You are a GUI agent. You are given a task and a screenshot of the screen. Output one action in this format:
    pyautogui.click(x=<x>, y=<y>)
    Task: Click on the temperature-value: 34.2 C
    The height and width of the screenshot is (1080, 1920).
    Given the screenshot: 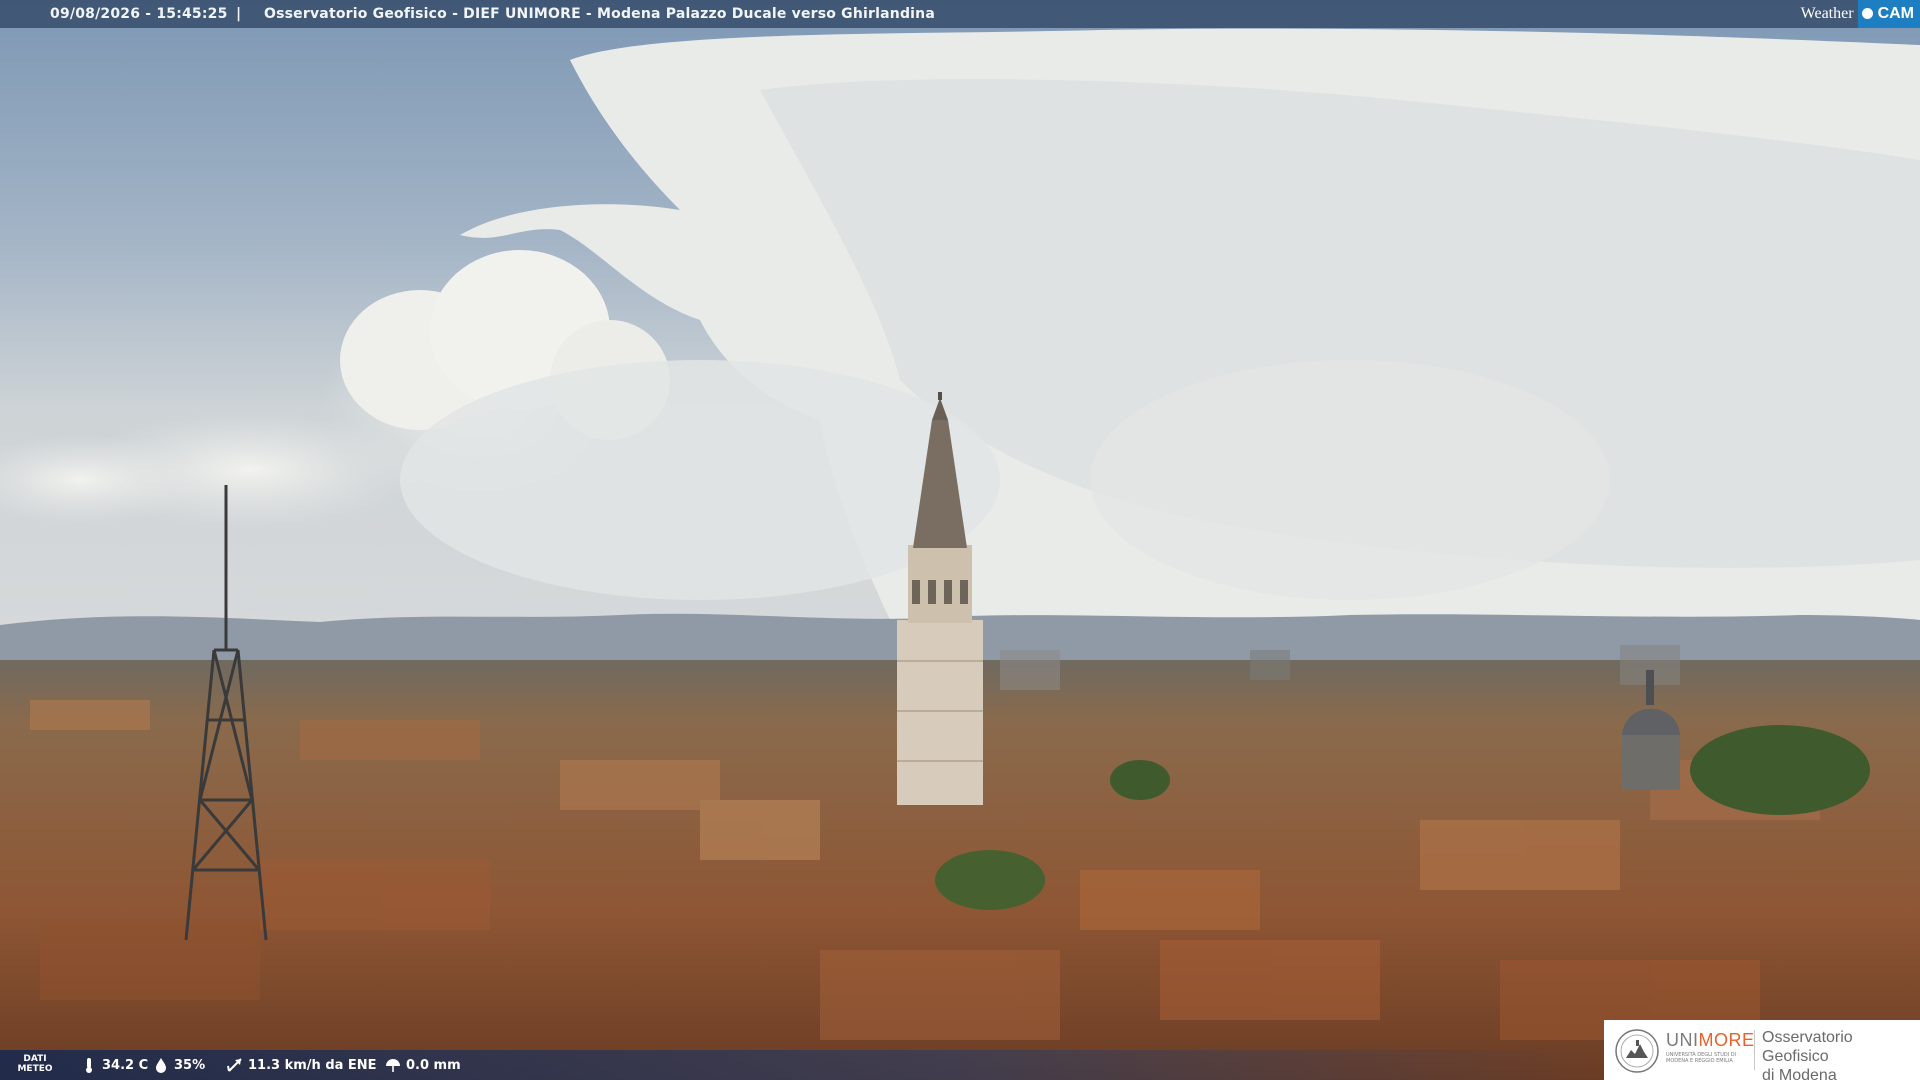 What is the action you would take?
    pyautogui.click(x=125, y=1065)
    